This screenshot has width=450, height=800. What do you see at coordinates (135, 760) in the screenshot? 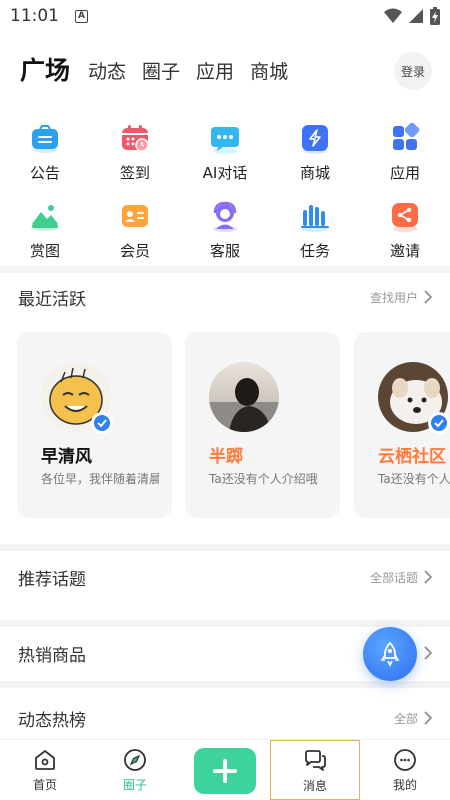
I see `compass-icon` at bounding box center [135, 760].